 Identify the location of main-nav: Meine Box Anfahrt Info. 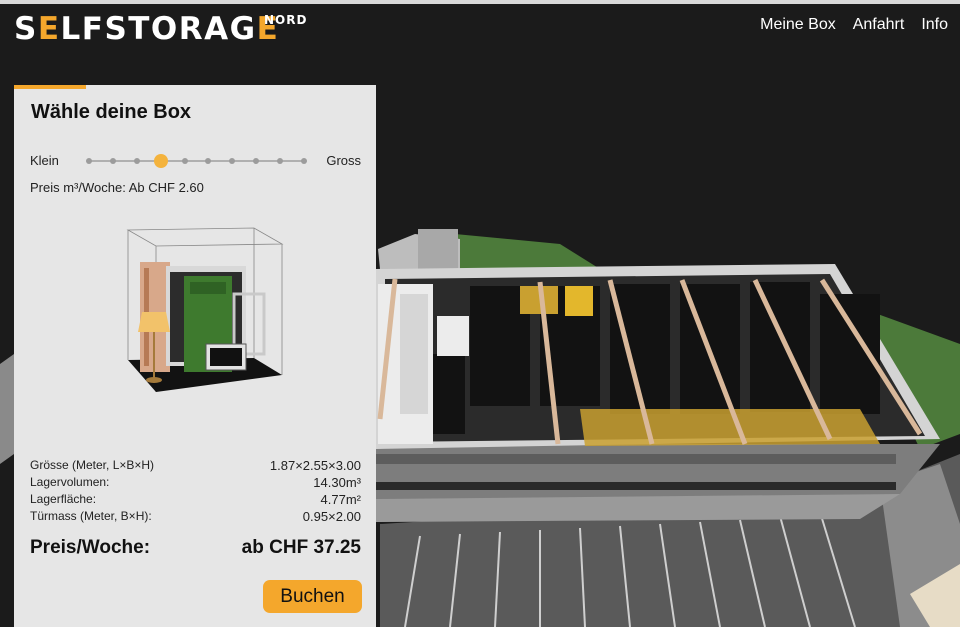
(854, 25).